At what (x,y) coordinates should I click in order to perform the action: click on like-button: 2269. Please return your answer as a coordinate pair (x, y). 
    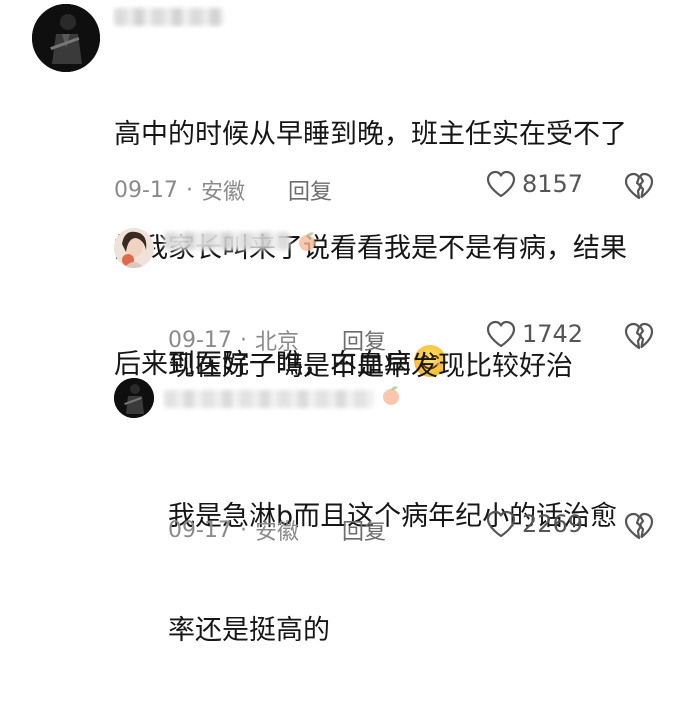
    Looking at the image, I should click on (534, 524).